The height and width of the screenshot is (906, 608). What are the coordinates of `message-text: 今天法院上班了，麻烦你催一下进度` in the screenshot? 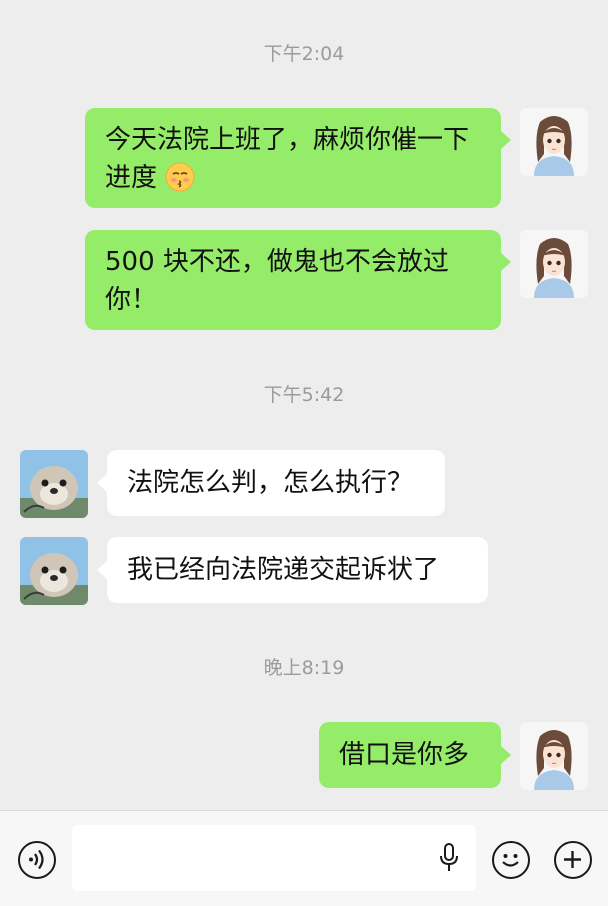 It's located at (287, 159).